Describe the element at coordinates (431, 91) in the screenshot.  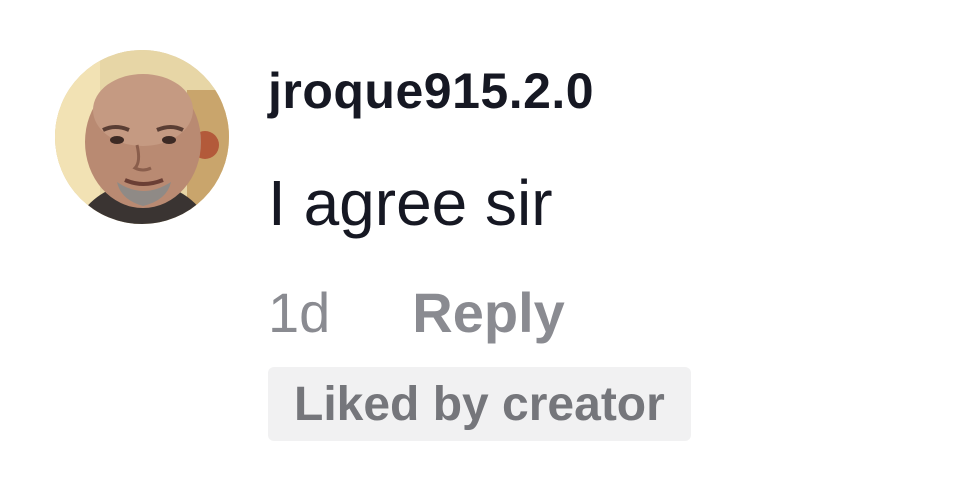
I see `comment-username: jroque915.2.0` at that location.